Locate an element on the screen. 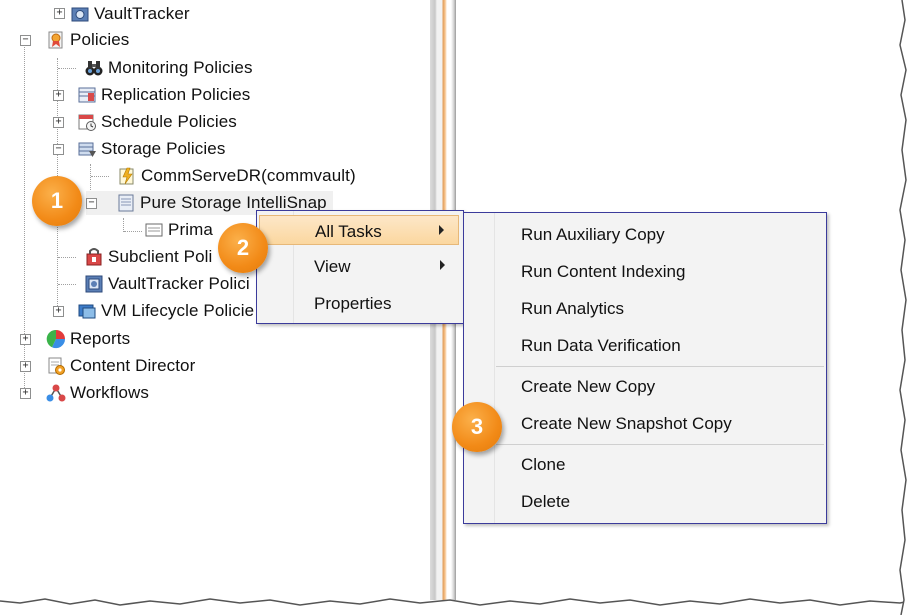  tree-item-label: Replication Policies is located at coordinates (176, 94).